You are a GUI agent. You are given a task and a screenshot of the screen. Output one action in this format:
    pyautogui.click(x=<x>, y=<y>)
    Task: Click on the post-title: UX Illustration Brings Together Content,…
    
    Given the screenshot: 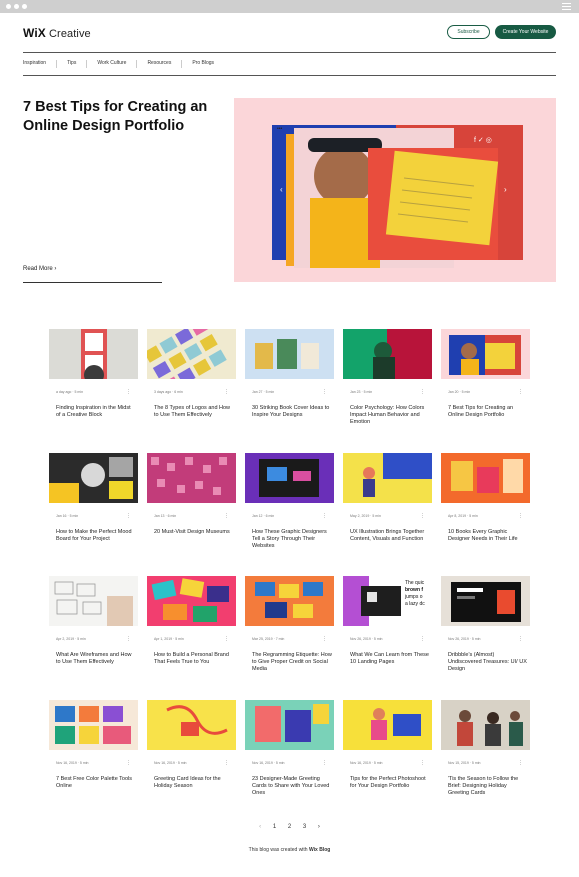 What is the action you would take?
    pyautogui.click(x=390, y=536)
    